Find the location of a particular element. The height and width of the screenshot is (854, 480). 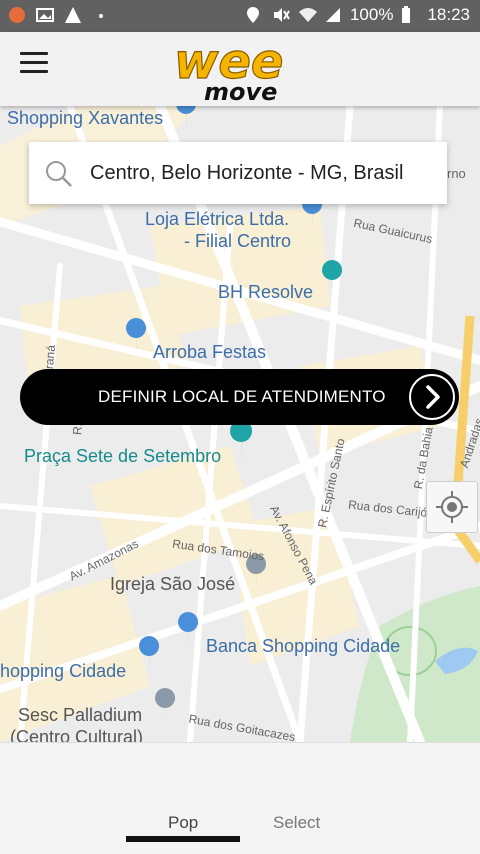

battery-icon is located at coordinates (410, 15).